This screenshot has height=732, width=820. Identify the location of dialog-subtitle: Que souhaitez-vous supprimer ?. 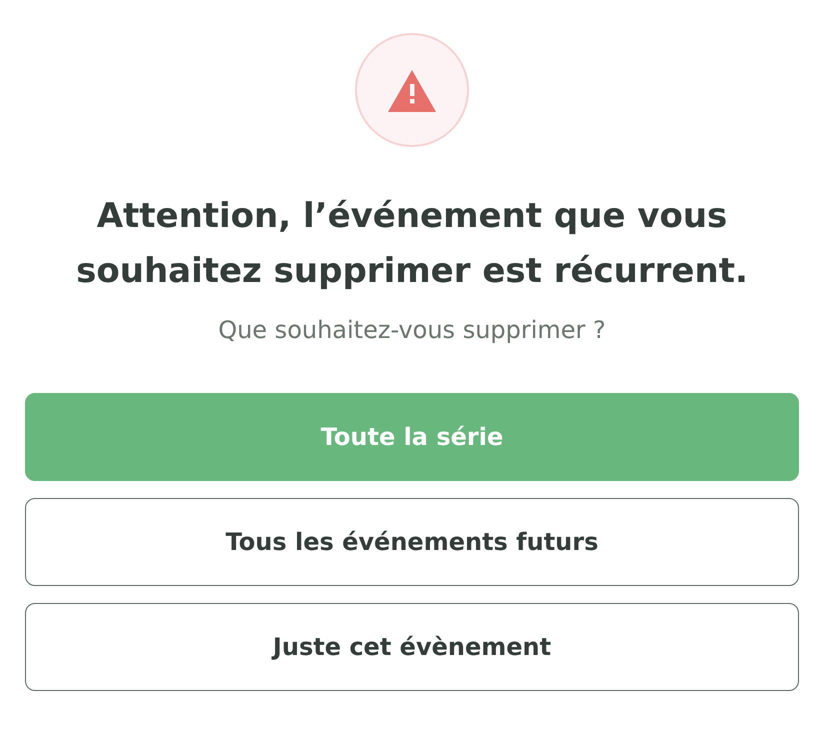
(412, 330).